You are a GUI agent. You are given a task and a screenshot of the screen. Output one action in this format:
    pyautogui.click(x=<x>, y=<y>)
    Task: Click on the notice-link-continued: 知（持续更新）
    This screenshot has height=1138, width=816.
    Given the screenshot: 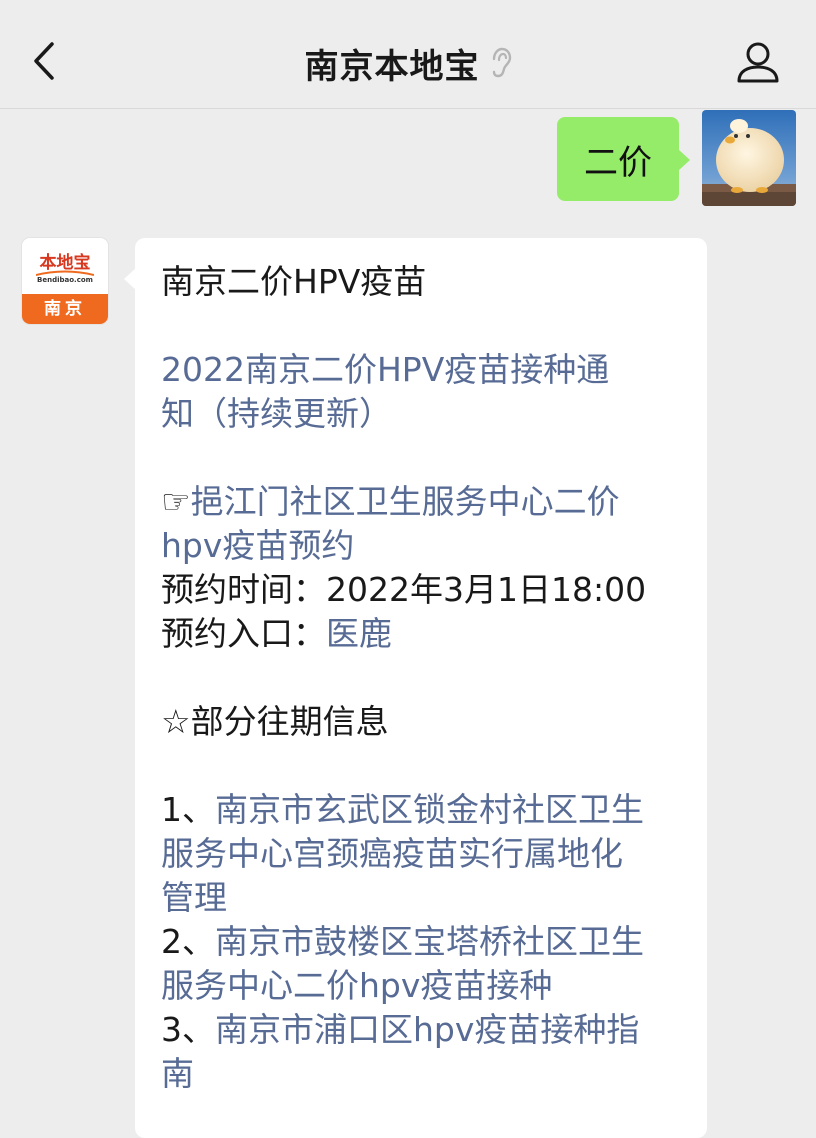 What is the action you would take?
    pyautogui.click(x=426, y=414)
    